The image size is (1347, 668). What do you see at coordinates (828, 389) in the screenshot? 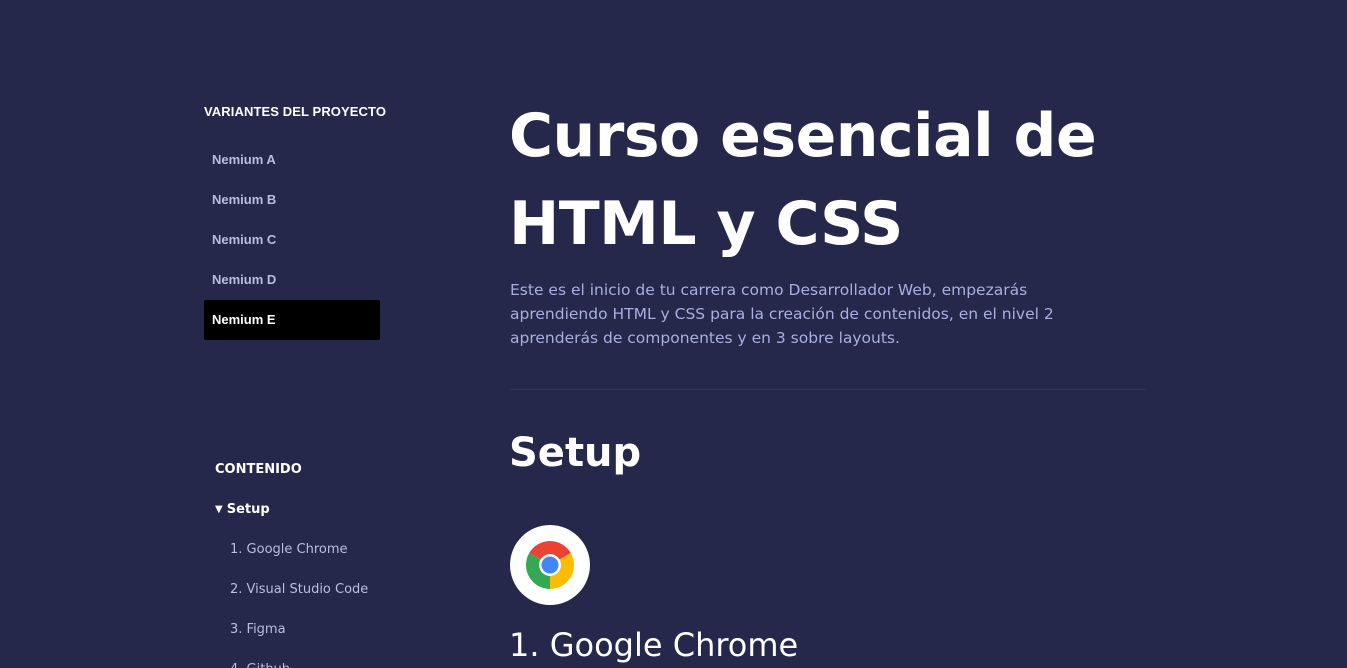
I see `divider` at bounding box center [828, 389].